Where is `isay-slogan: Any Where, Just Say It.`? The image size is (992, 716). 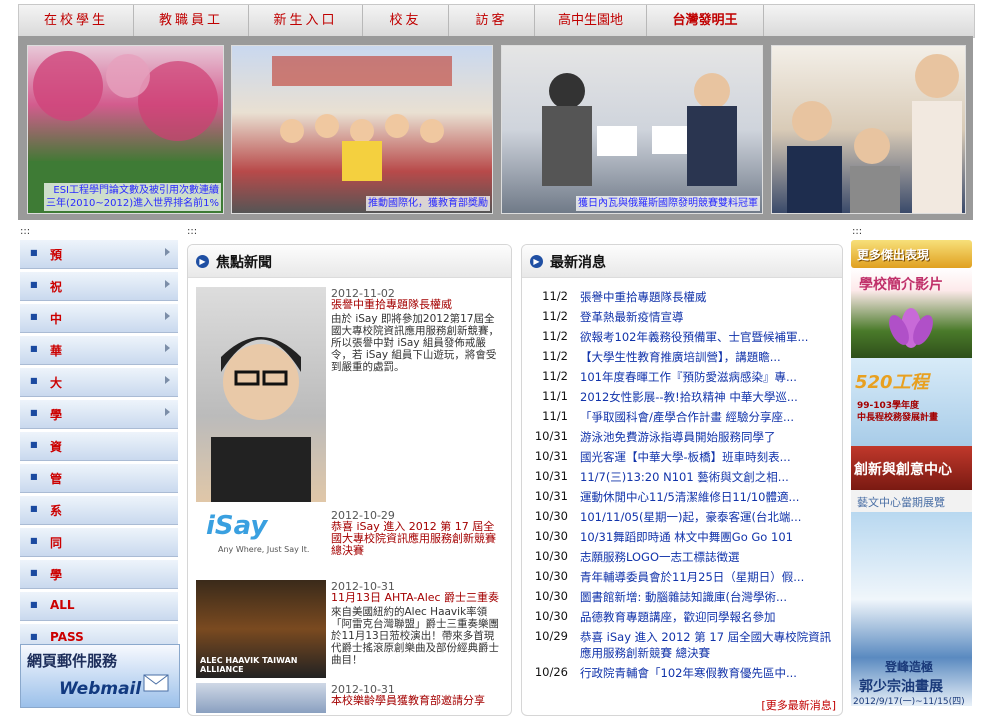
isay-slogan: Any Where, Just Say It. is located at coordinates (264, 549).